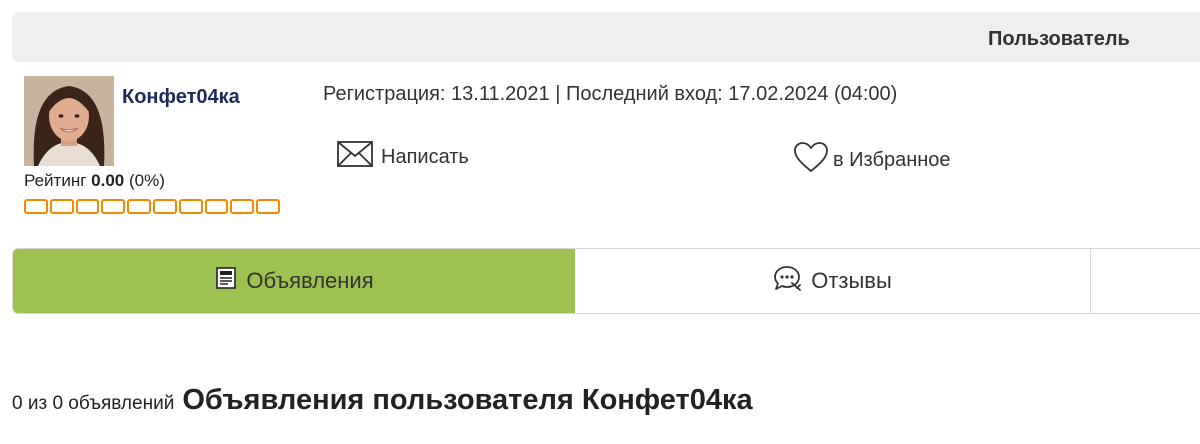 The width and height of the screenshot is (1200, 444). I want to click on rating-bar, so click(152, 206).